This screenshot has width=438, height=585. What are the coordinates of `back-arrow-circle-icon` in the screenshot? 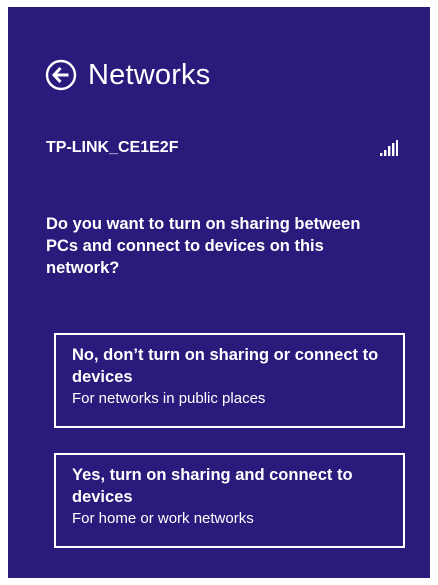 It's located at (61, 75).